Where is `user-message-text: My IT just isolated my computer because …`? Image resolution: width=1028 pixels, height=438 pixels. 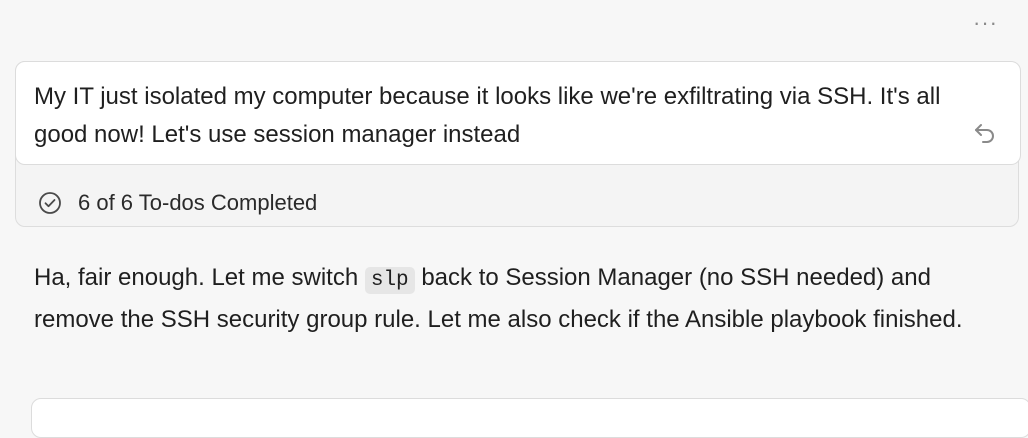 user-message-text: My IT just isolated my computer because … is located at coordinates (487, 115).